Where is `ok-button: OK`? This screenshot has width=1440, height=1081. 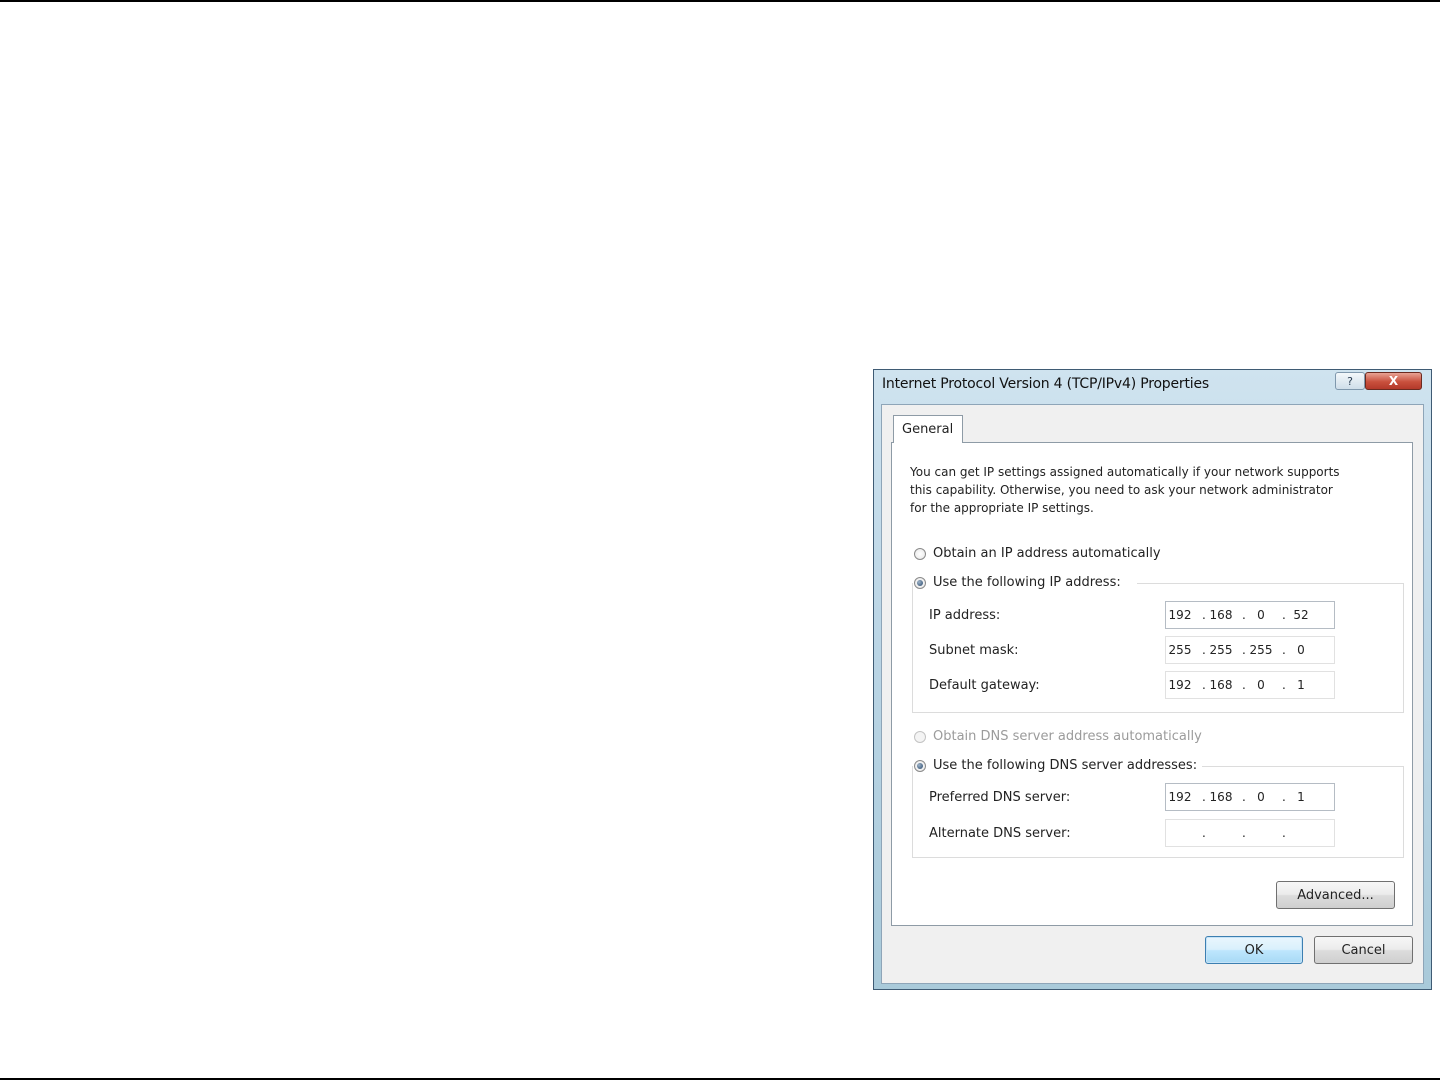
ok-button: OK is located at coordinates (1254, 950).